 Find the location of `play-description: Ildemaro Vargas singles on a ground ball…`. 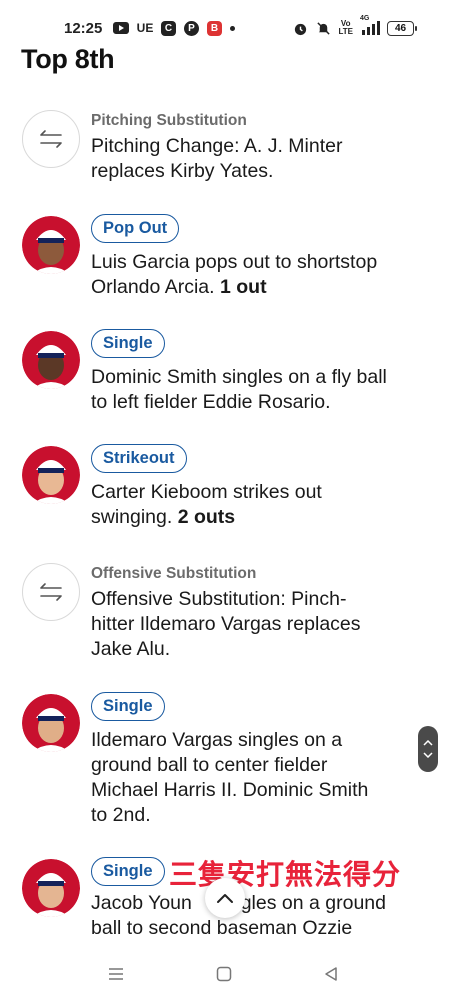

play-description: Ildemaro Vargas singles on a ground ball… is located at coordinates (230, 777).